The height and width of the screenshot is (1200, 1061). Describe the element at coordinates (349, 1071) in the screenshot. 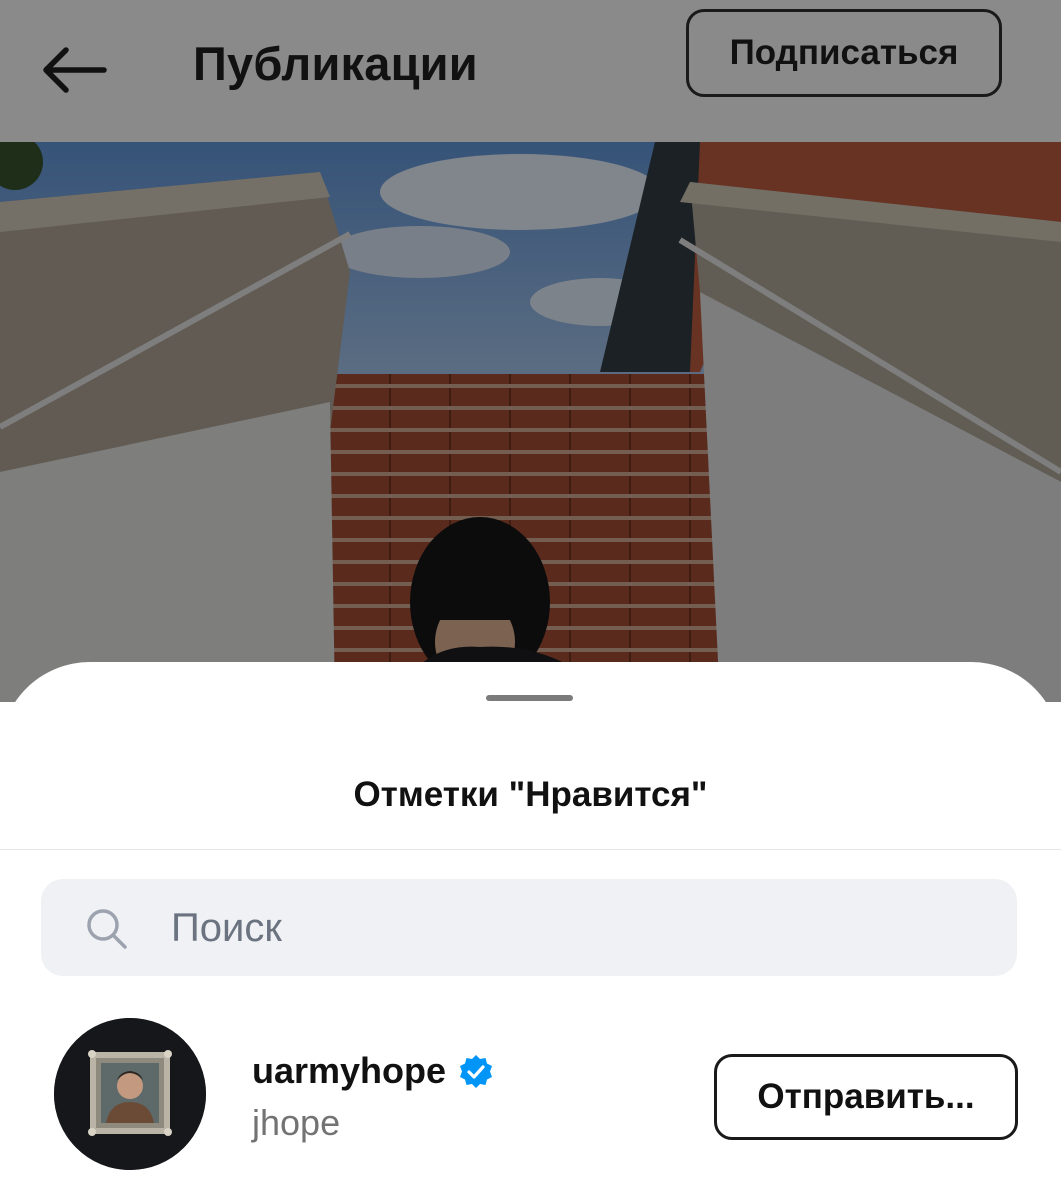

I see `username: uarmyhope` at that location.